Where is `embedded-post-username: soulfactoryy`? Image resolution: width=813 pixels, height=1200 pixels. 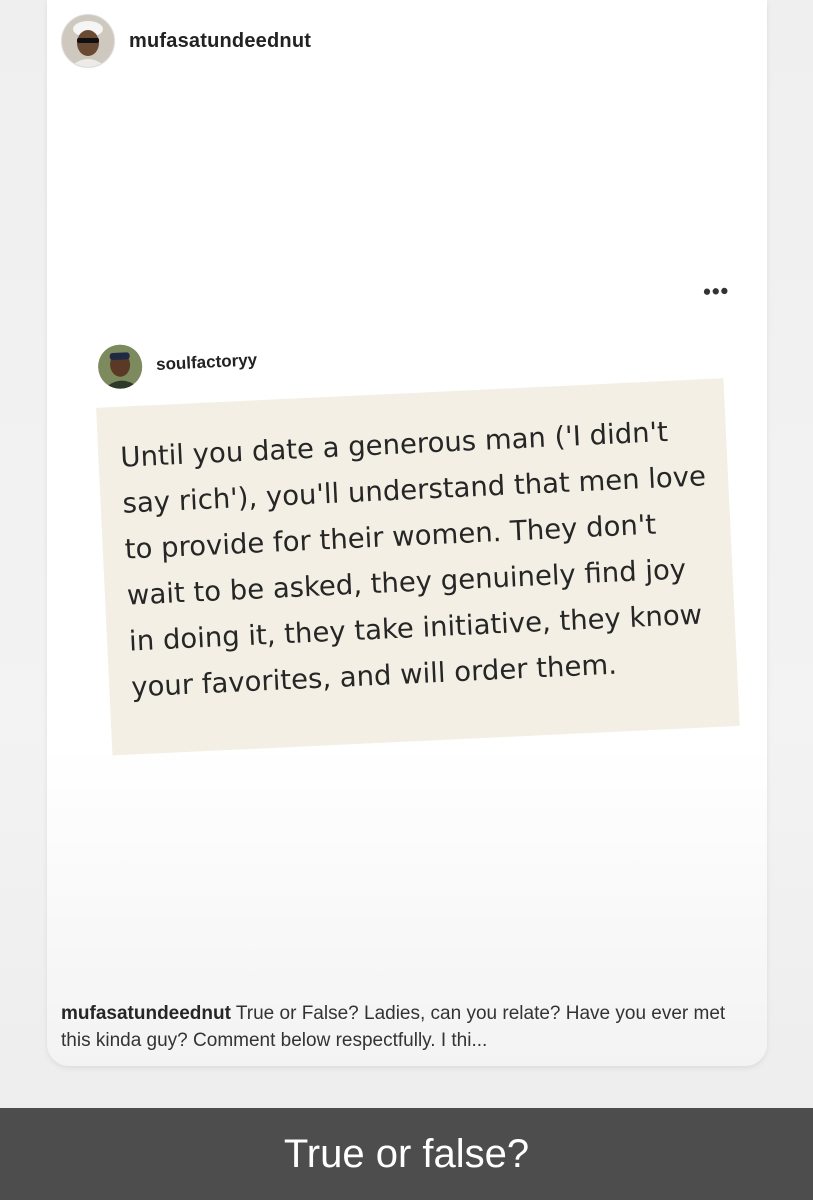 embedded-post-username: soulfactoryy is located at coordinates (207, 362).